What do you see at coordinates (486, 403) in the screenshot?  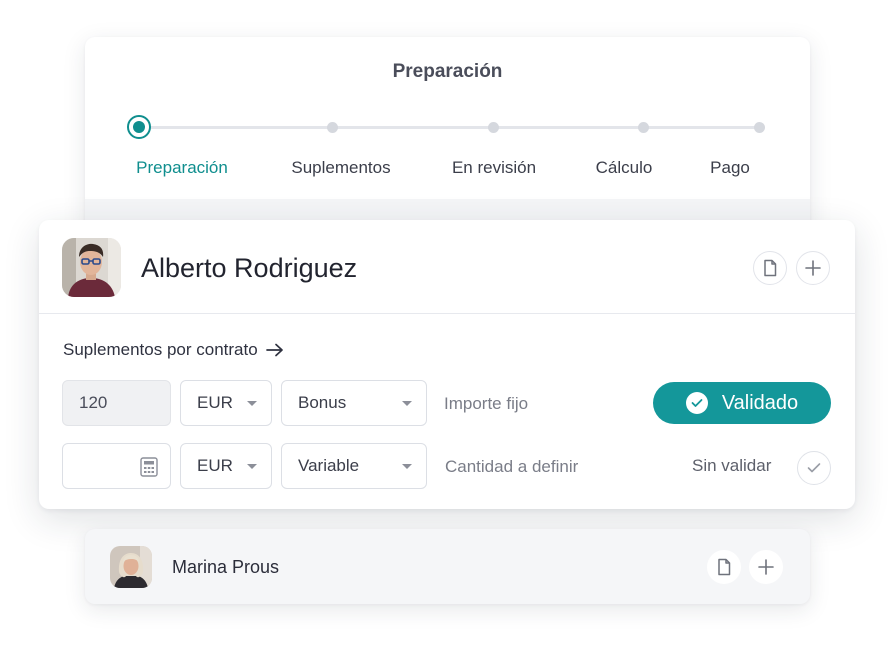 I see `amount-hint: Importe fijo` at bounding box center [486, 403].